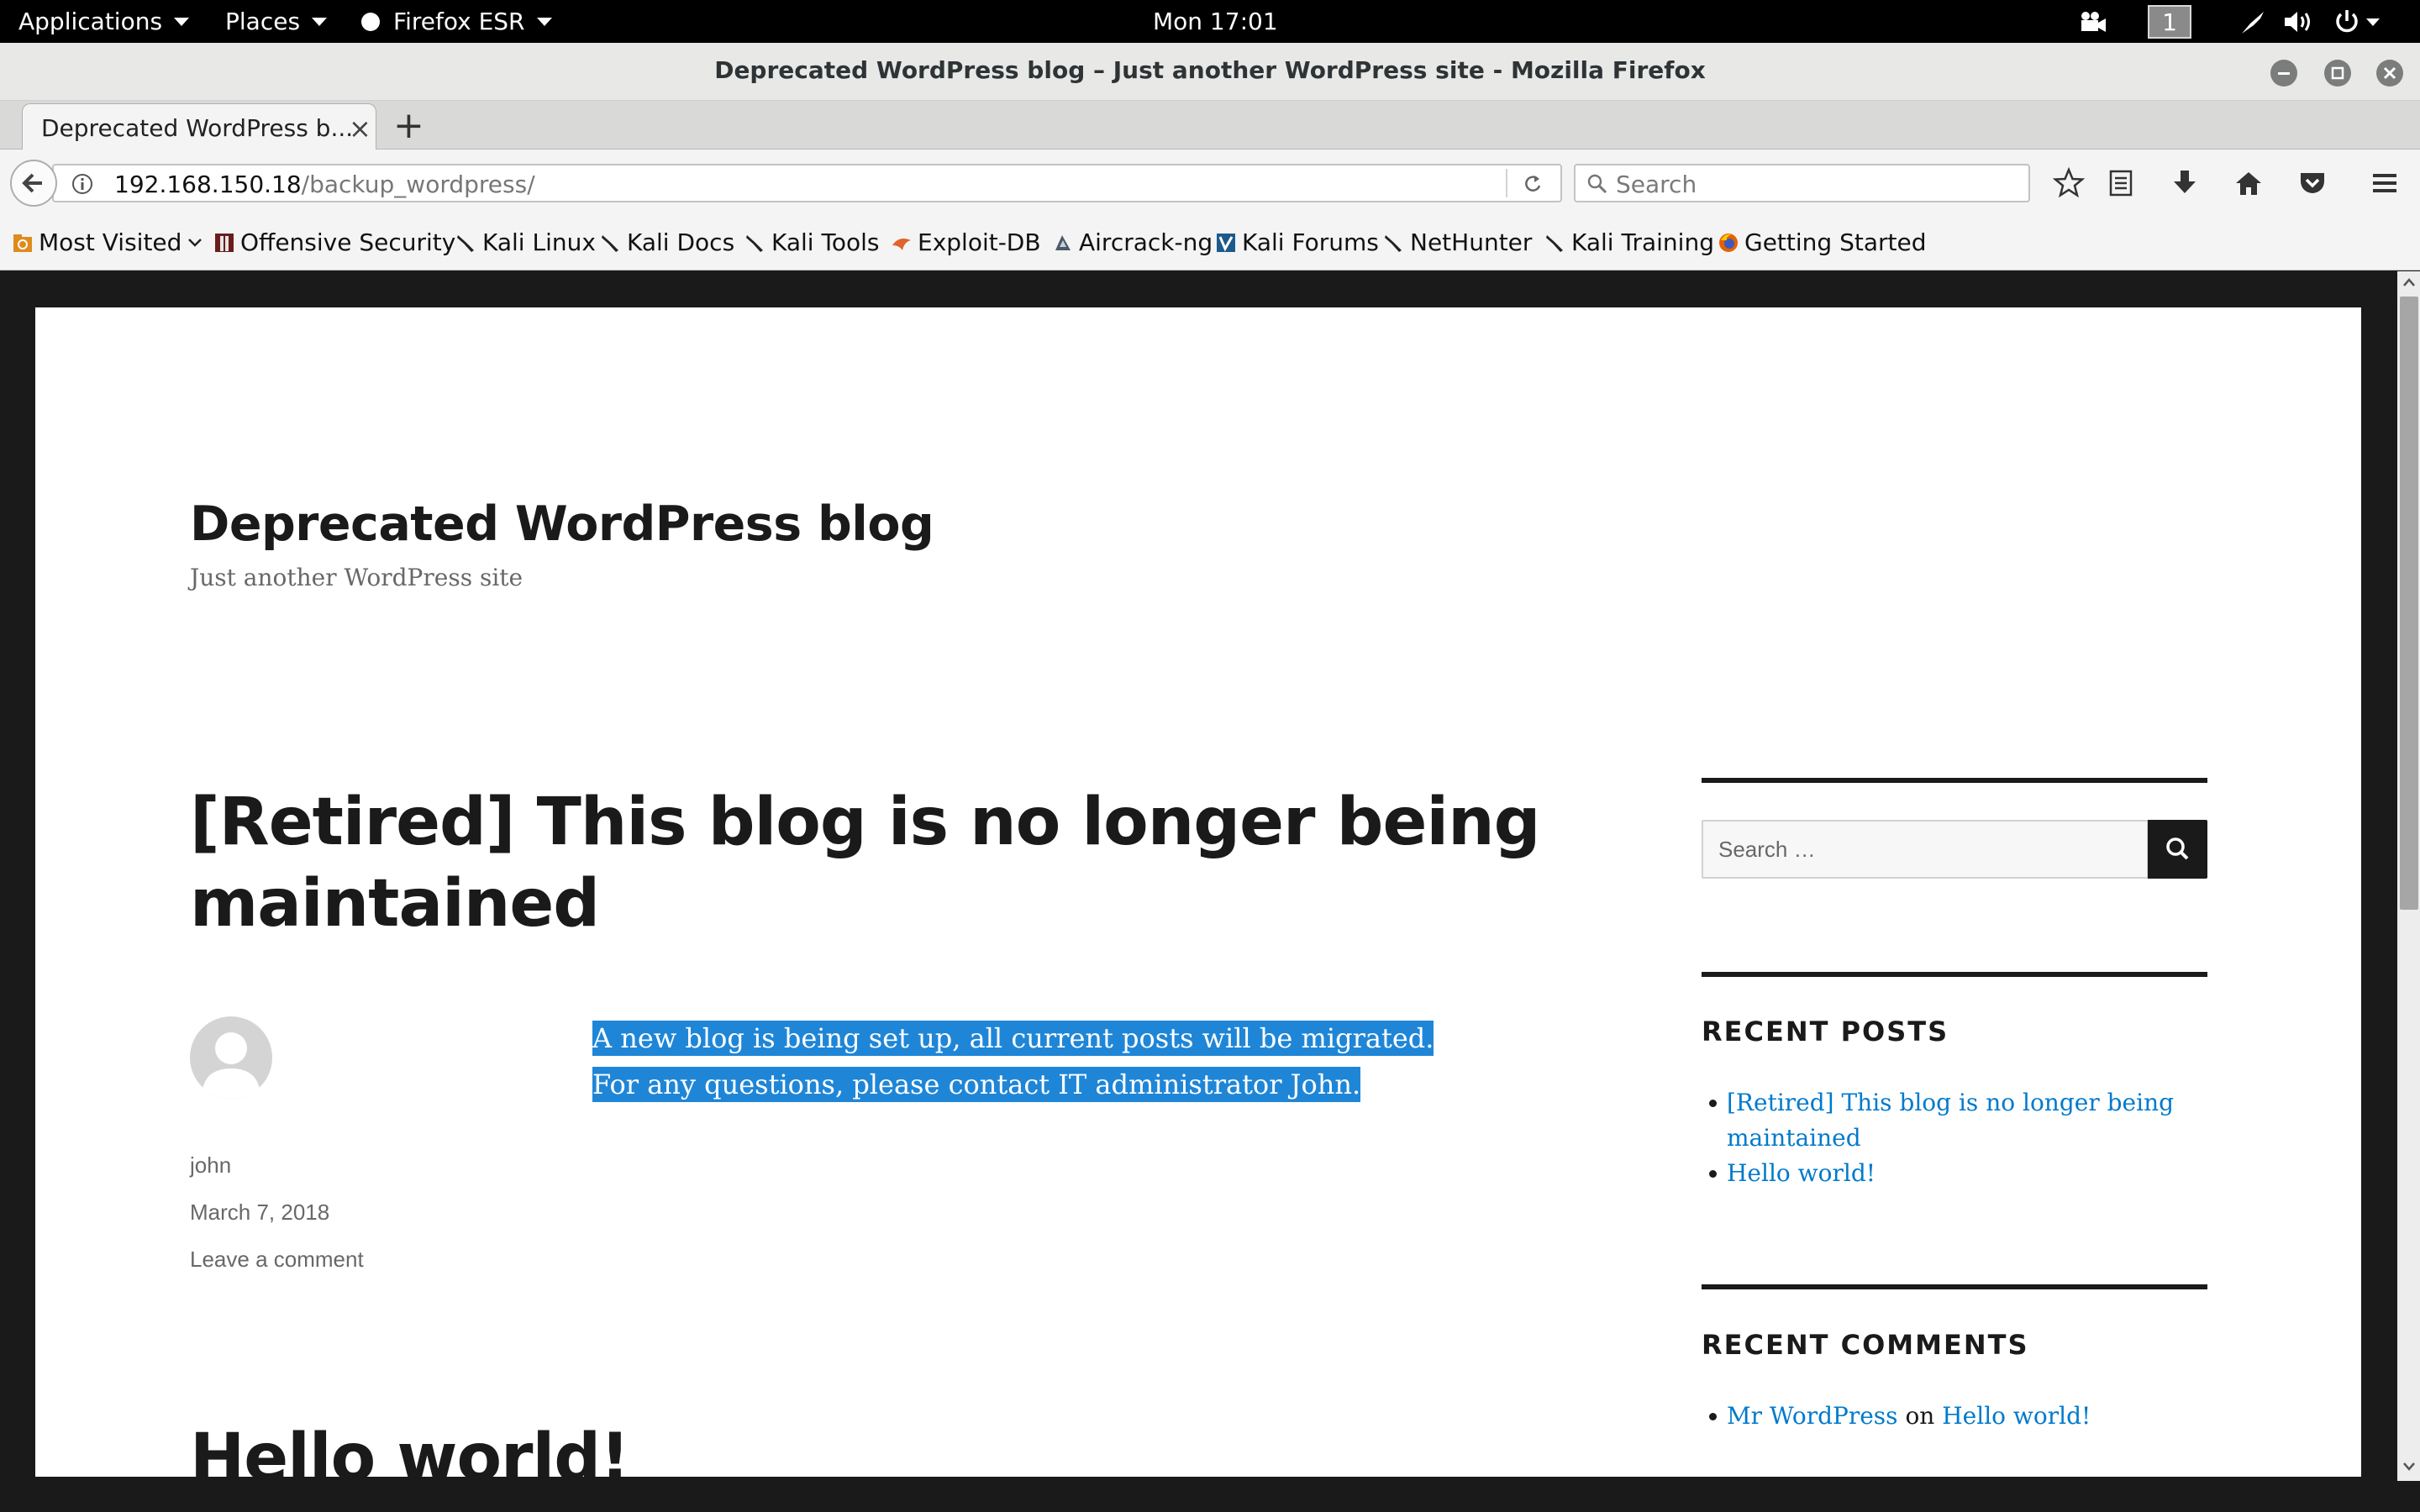 The width and height of the screenshot is (2420, 1512). What do you see at coordinates (562, 524) in the screenshot?
I see `site-title: Deprecated WordPress blog` at bounding box center [562, 524].